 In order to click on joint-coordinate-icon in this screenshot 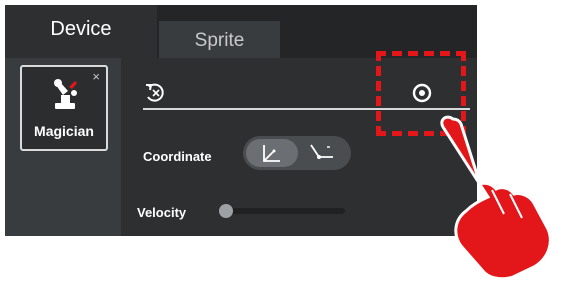, I will do `click(321, 151)`.